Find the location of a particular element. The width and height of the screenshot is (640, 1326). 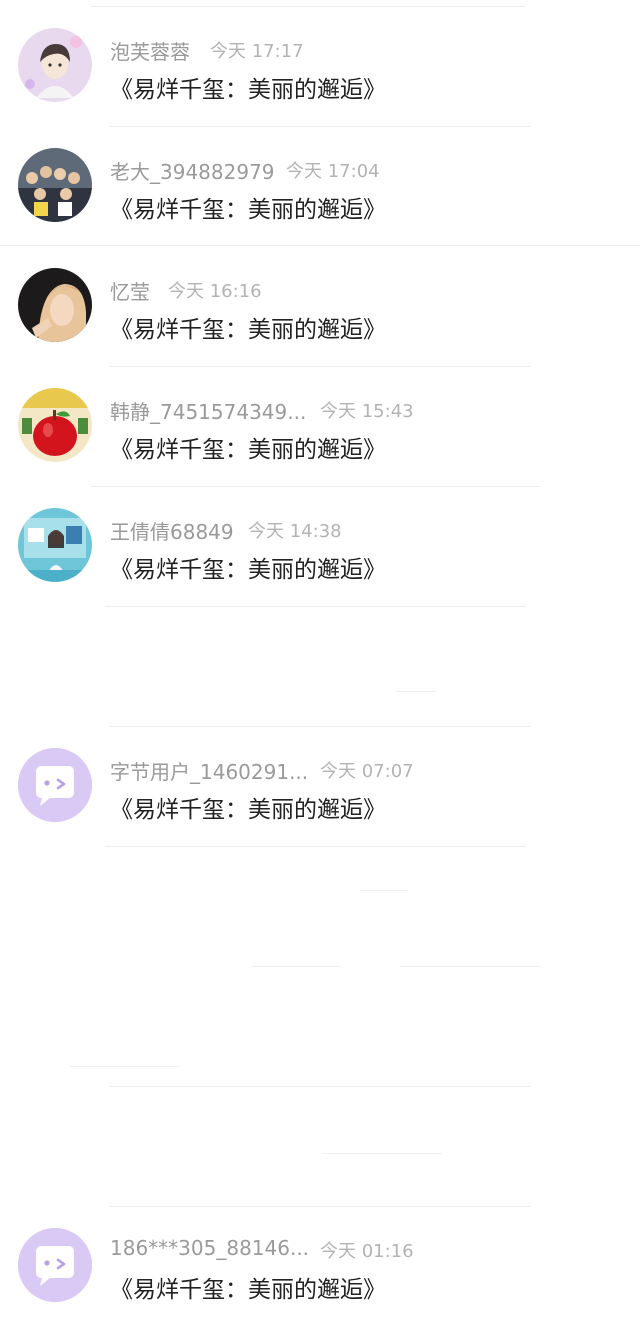

message-time: 今天 15:43 is located at coordinates (367, 411).